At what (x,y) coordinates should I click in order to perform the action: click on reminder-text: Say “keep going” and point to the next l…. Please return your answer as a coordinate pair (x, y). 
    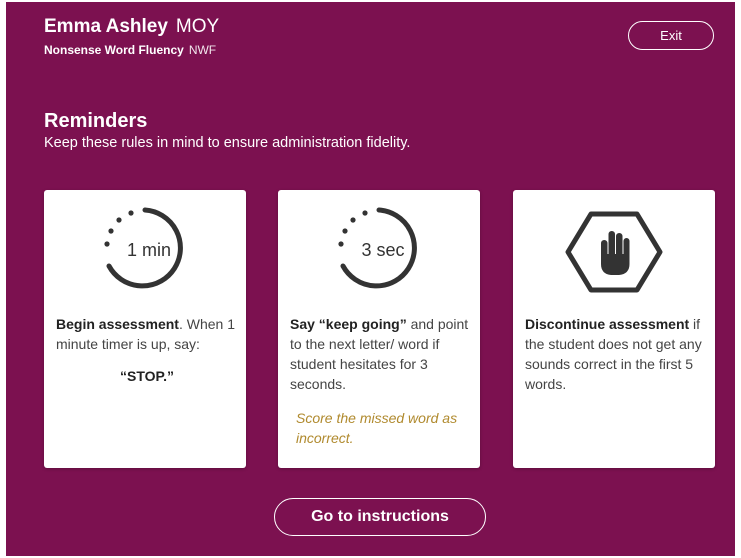
    Looking at the image, I should click on (381, 381).